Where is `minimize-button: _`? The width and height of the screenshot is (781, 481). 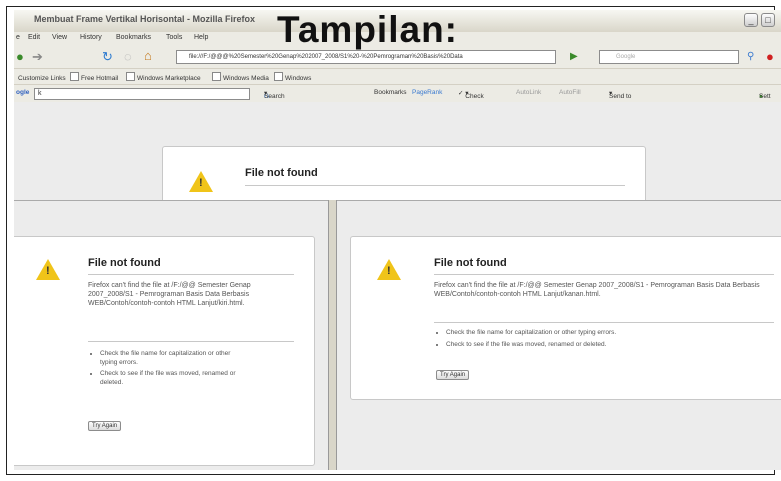 minimize-button: _ is located at coordinates (751, 20).